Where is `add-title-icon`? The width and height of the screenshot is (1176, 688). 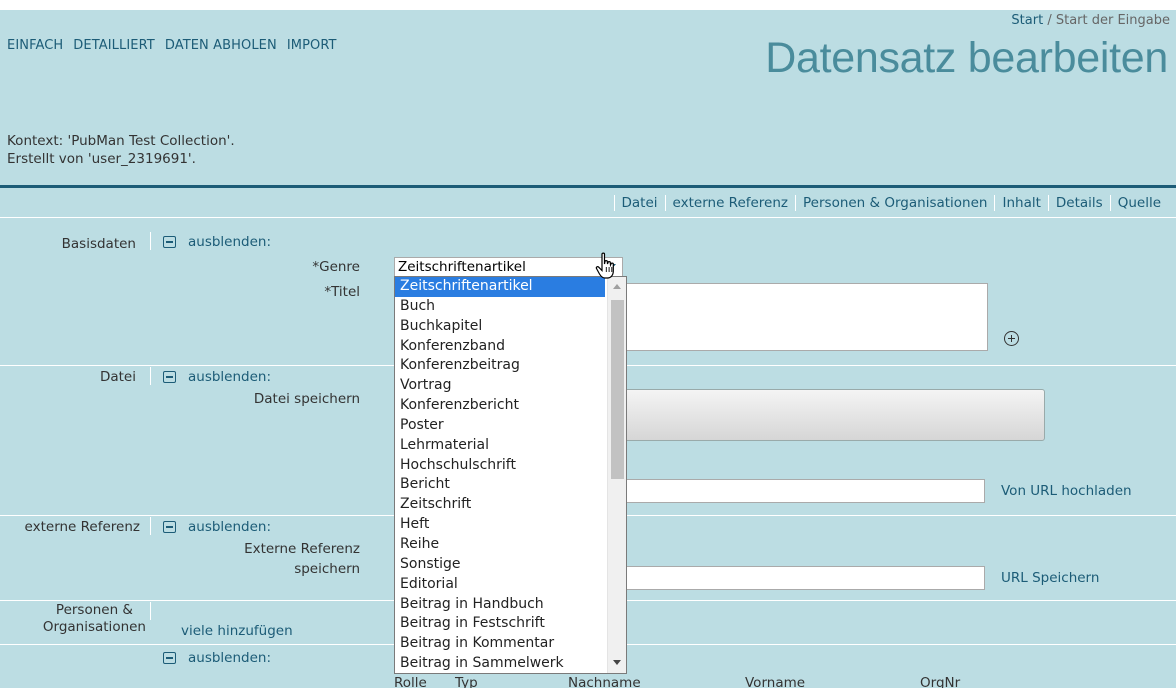 add-title-icon is located at coordinates (1011, 338).